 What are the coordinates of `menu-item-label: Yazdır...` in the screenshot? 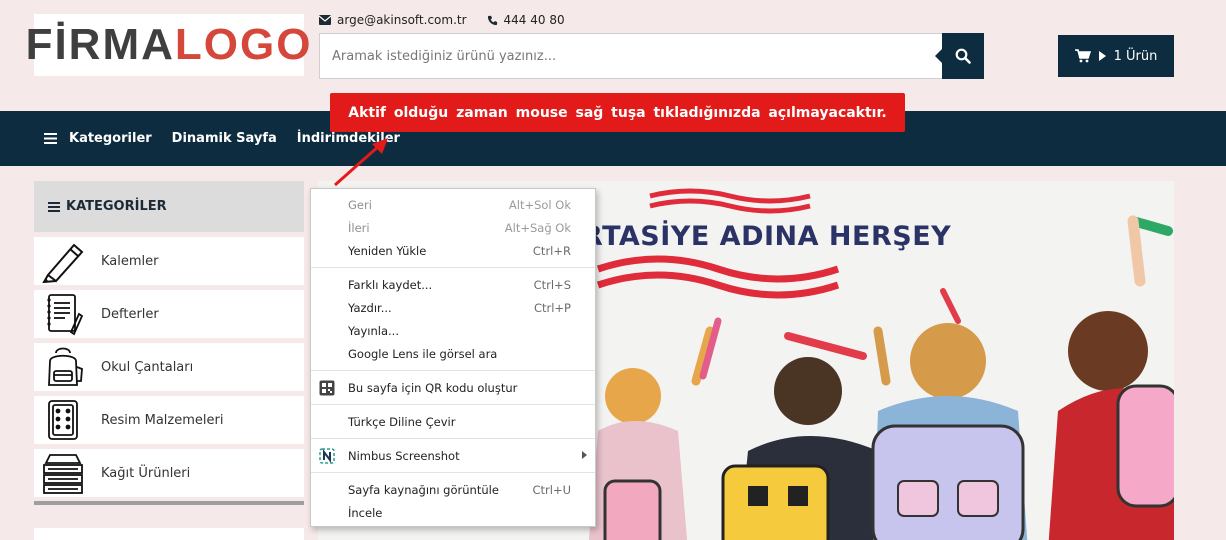 It's located at (370, 307).